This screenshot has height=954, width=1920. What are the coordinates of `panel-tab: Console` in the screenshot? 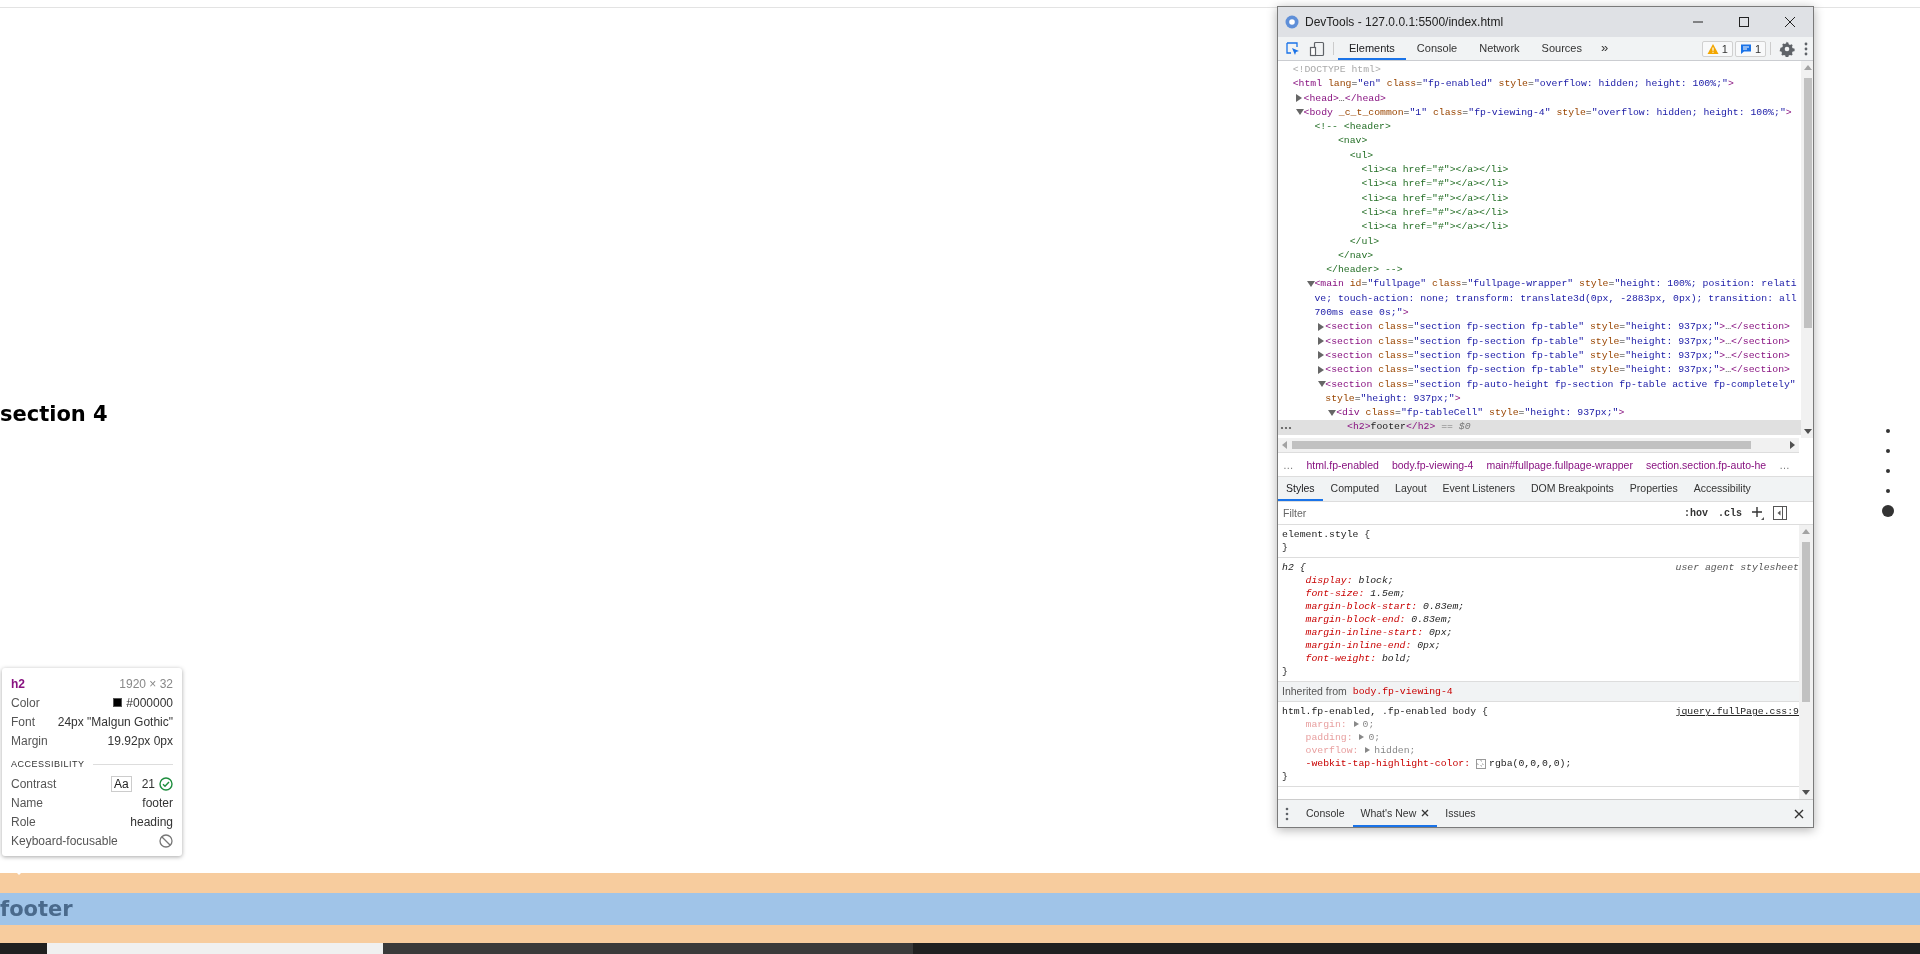 It's located at (1437, 48).